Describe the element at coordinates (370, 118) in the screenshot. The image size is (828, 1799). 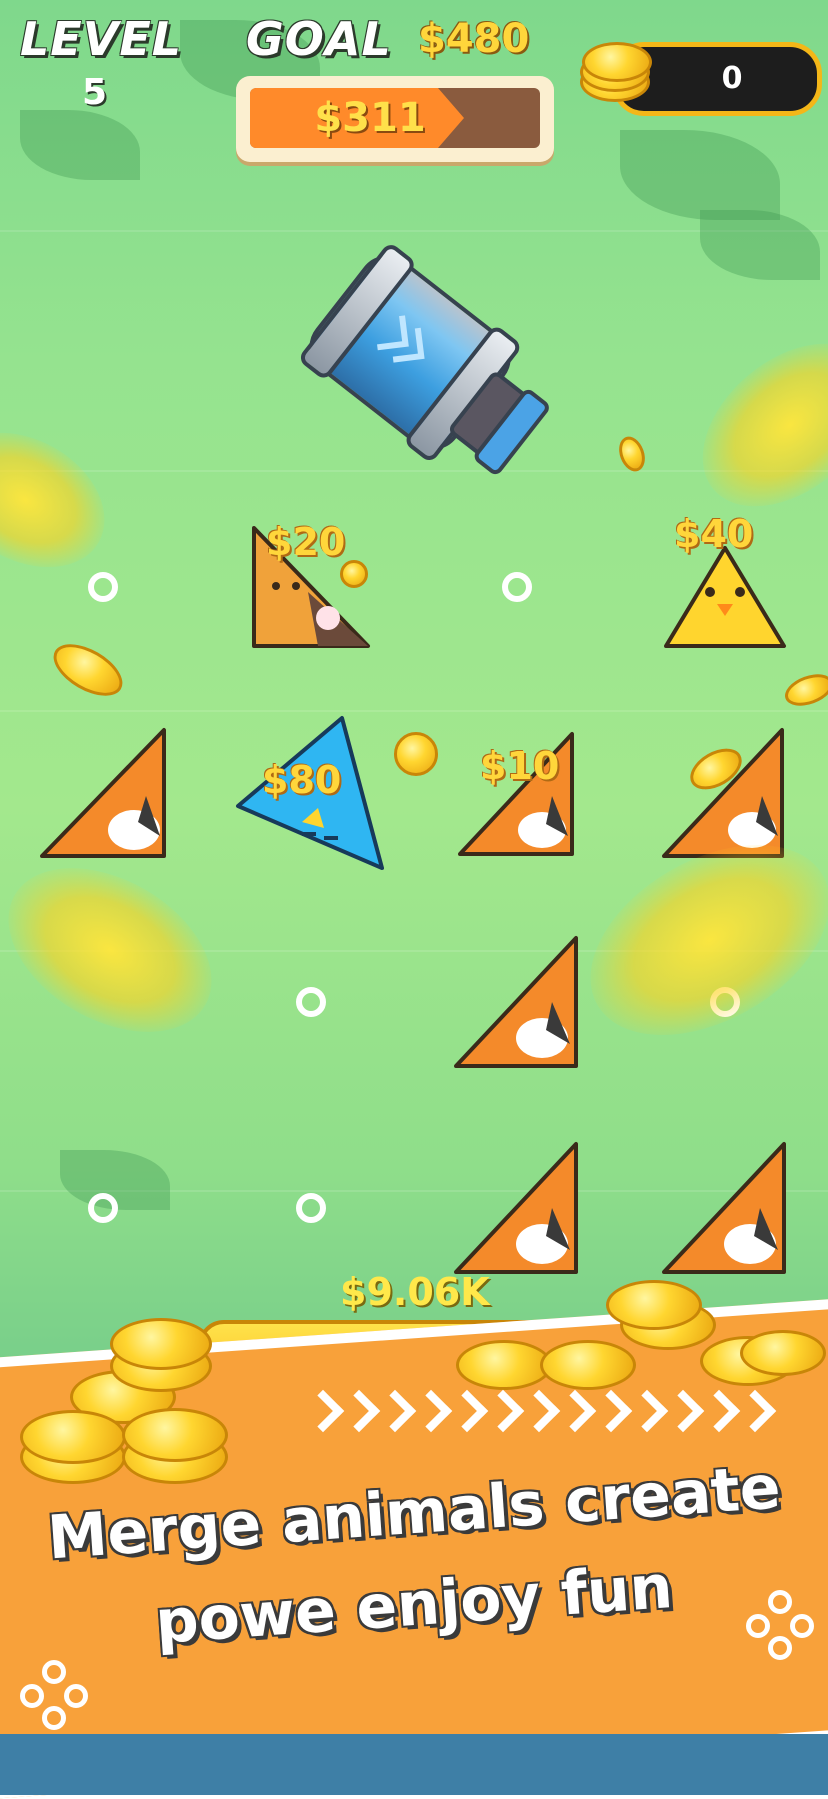
I see `goal-progress-text: $311` at that location.